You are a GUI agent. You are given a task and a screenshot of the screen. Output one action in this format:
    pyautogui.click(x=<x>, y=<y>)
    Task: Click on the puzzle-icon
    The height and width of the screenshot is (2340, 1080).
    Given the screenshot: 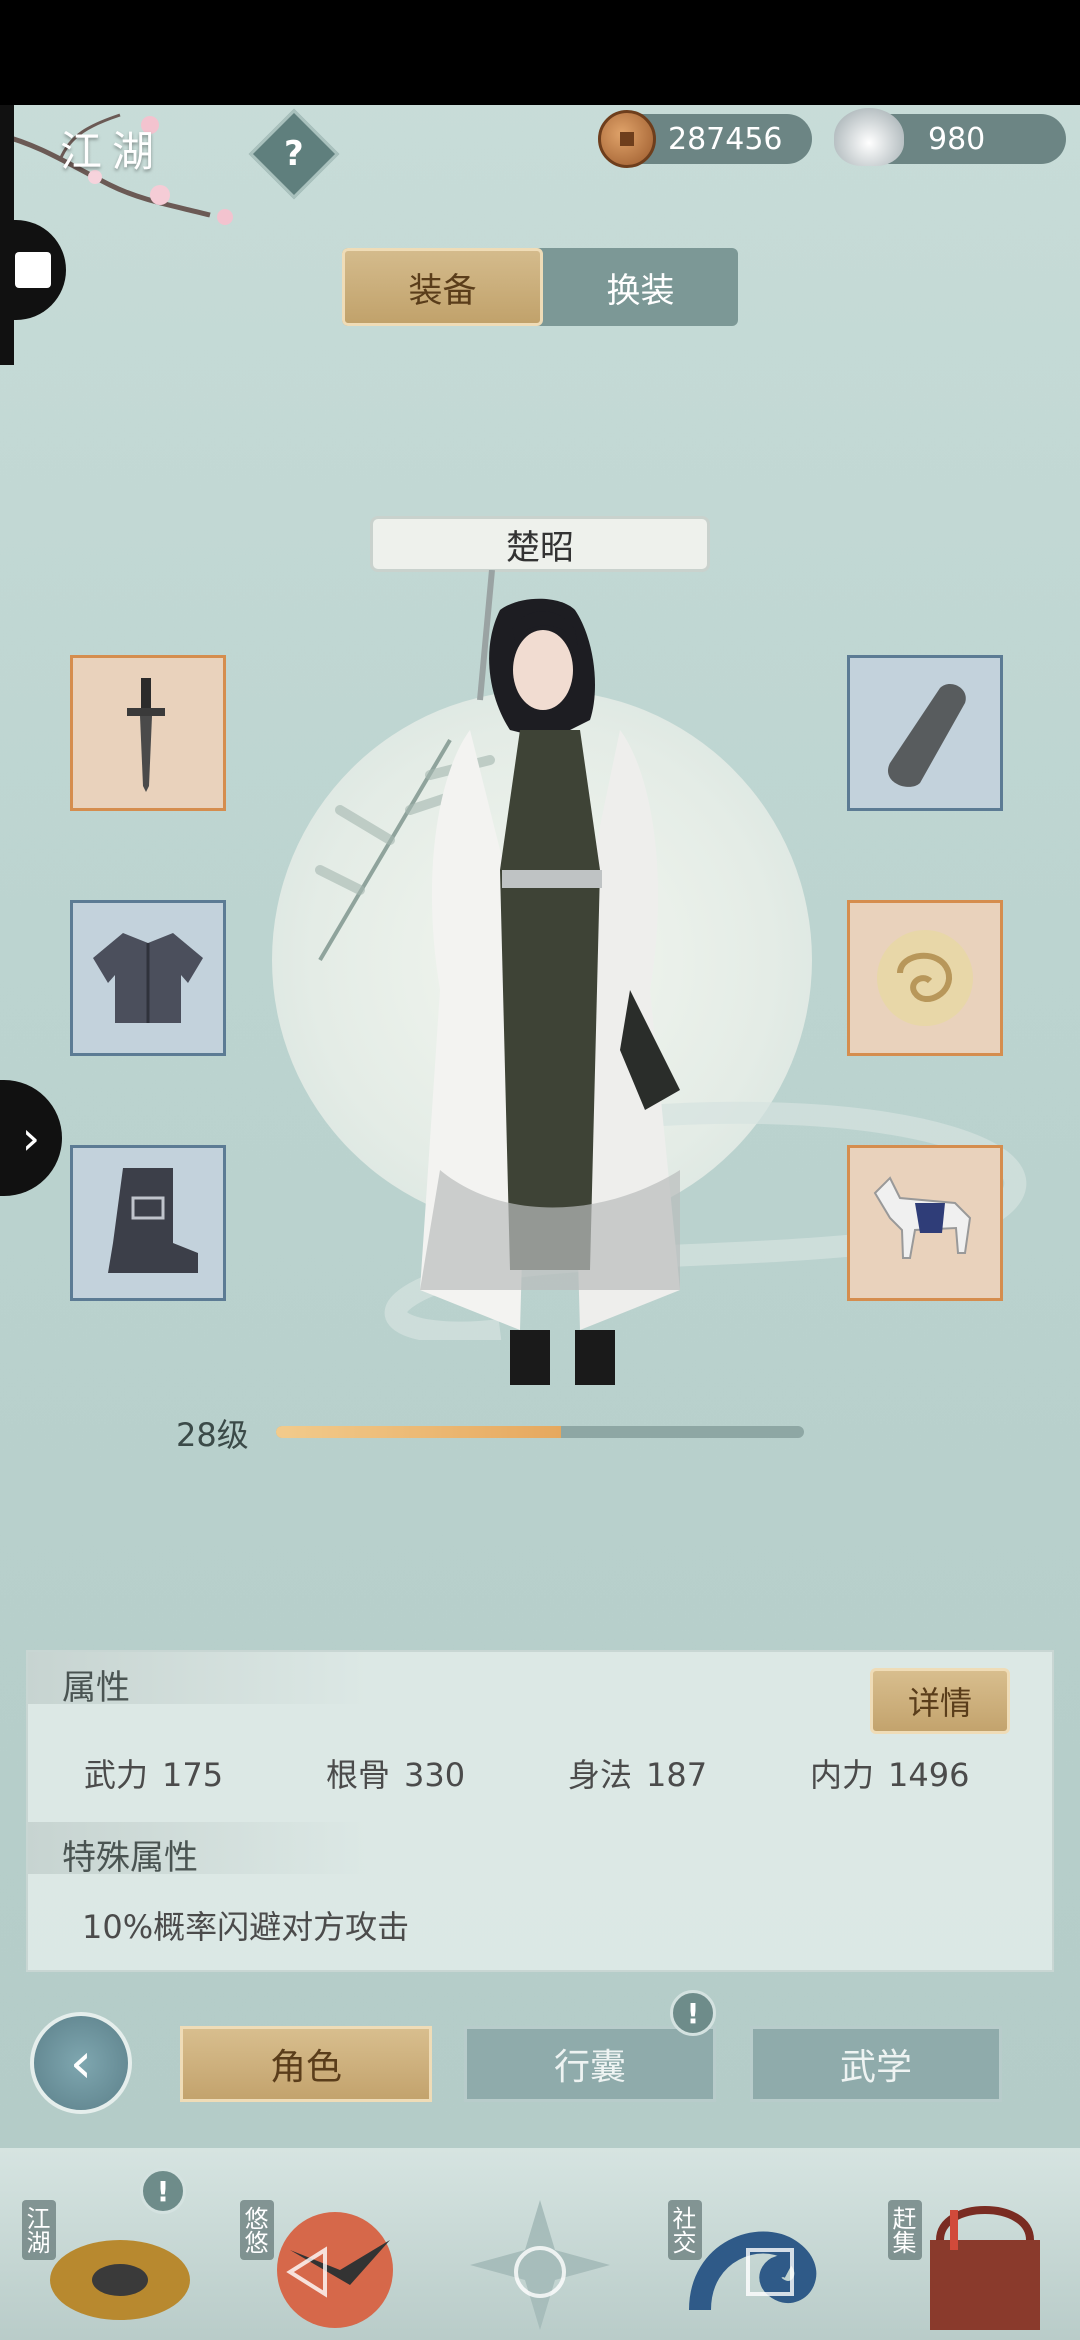 What is the action you would take?
    pyautogui.click(x=33, y=270)
    